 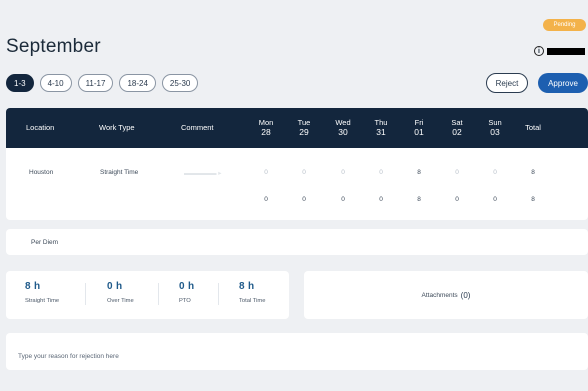 What do you see at coordinates (533, 127) in the screenshot?
I see `header-total: Total` at bounding box center [533, 127].